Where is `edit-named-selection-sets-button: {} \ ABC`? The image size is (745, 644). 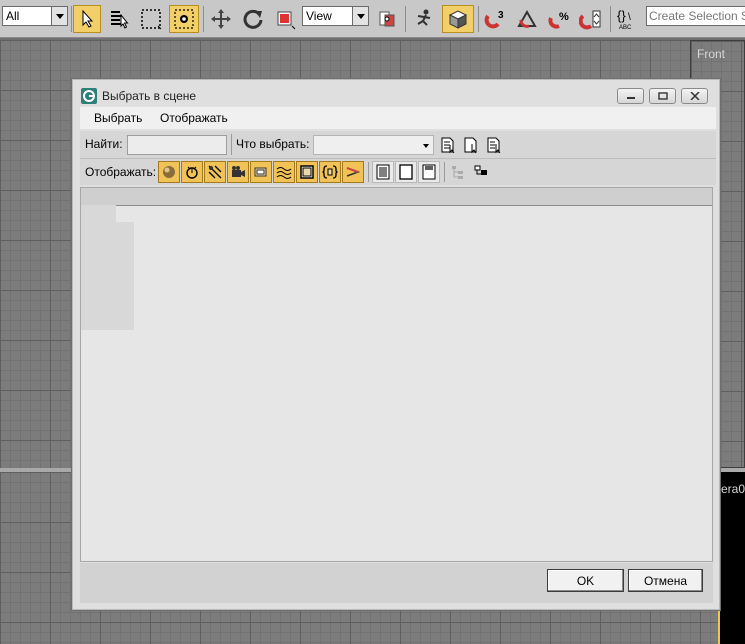
edit-named-selection-sets-button: {} \ ABC is located at coordinates (628, 19).